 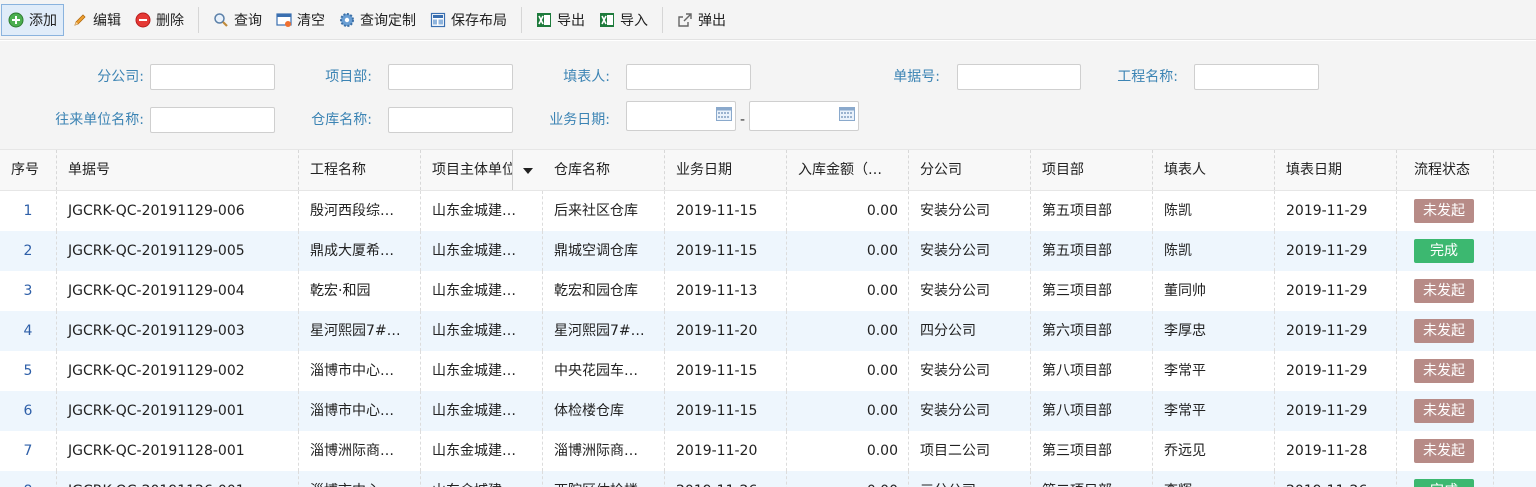 I want to click on warehouse-input, so click(x=450, y=120).